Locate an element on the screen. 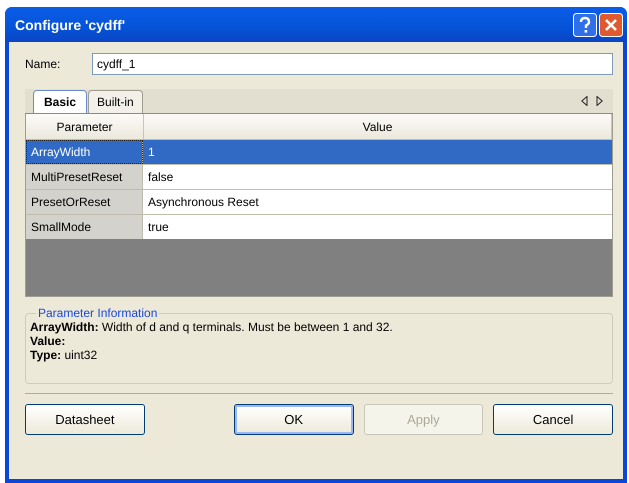 The height and width of the screenshot is (483, 629). parameter-cell: SmallMode is located at coordinates (84, 227).